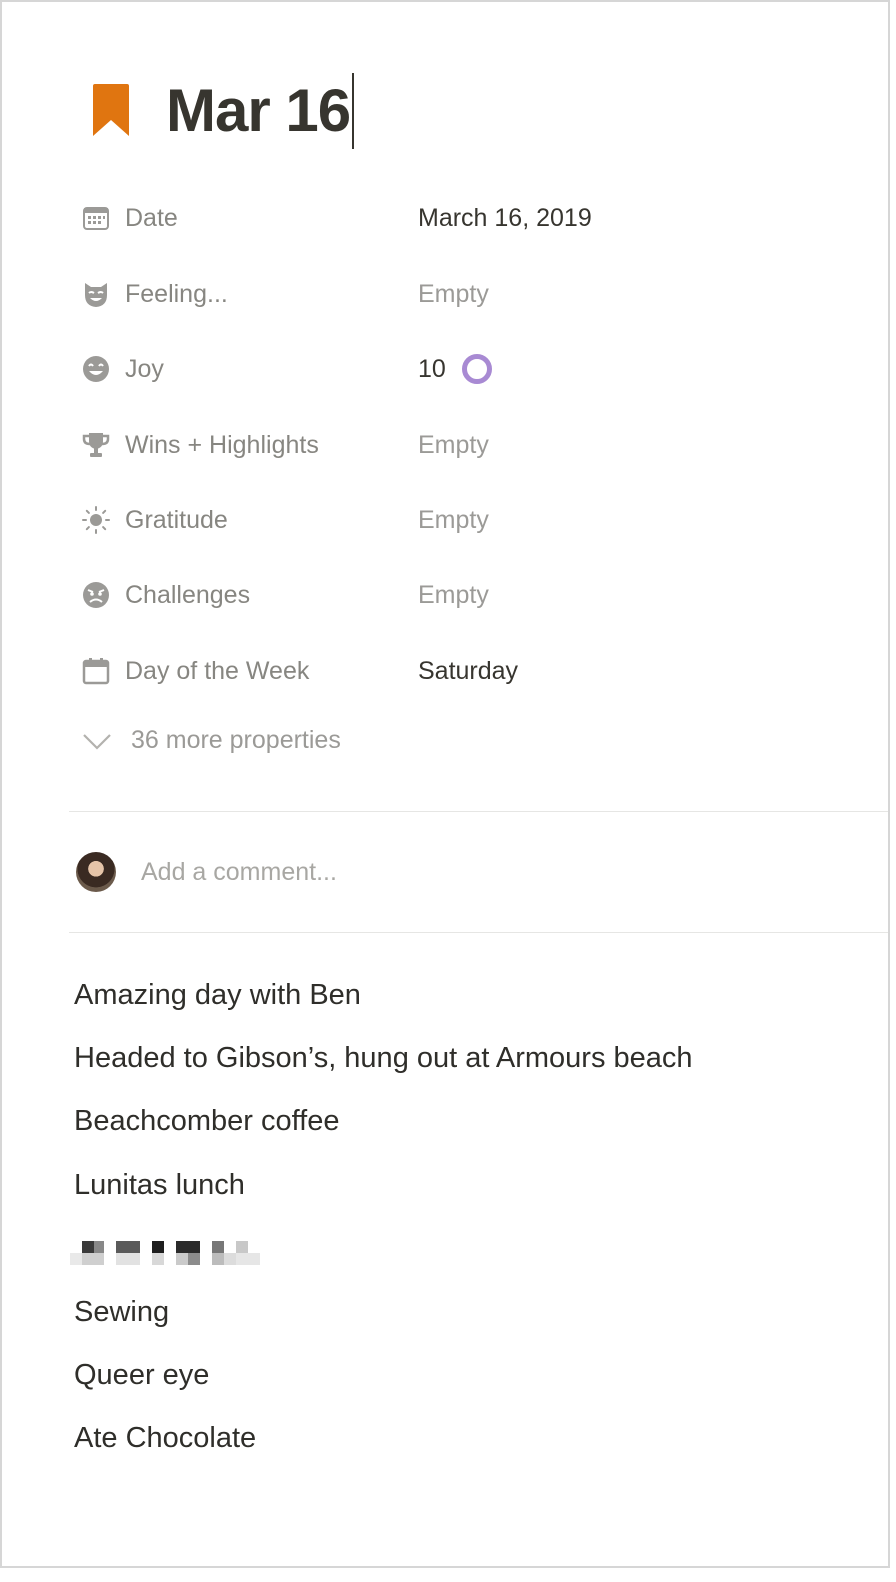 The height and width of the screenshot is (1582, 896). I want to click on property-name: Wins + Highlights, so click(249, 445).